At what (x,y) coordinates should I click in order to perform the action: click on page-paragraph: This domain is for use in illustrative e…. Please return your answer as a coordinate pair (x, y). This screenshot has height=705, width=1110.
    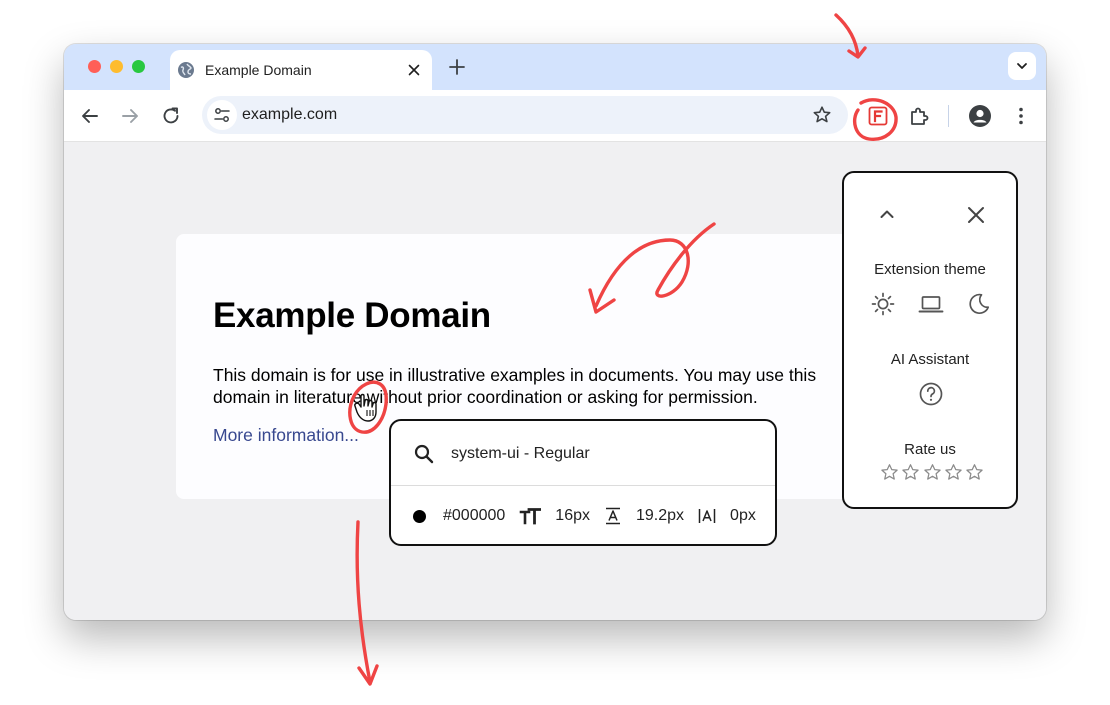
    Looking at the image, I should click on (515, 386).